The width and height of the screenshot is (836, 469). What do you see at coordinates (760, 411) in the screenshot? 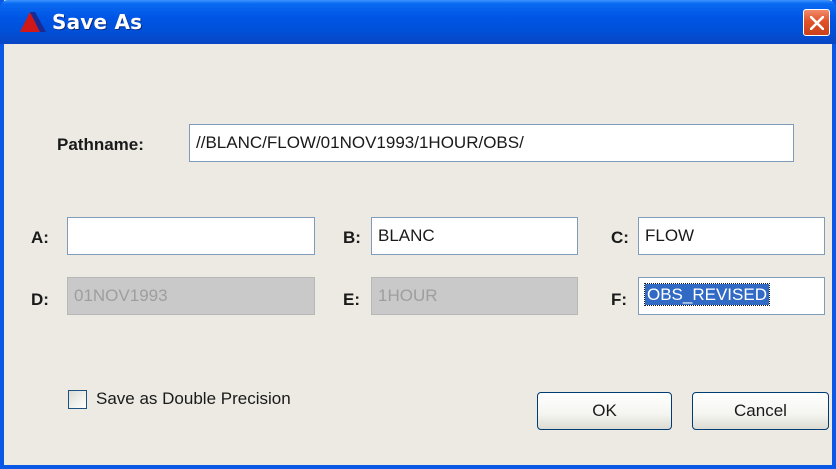
I see `cancel-button: Cancel` at bounding box center [760, 411].